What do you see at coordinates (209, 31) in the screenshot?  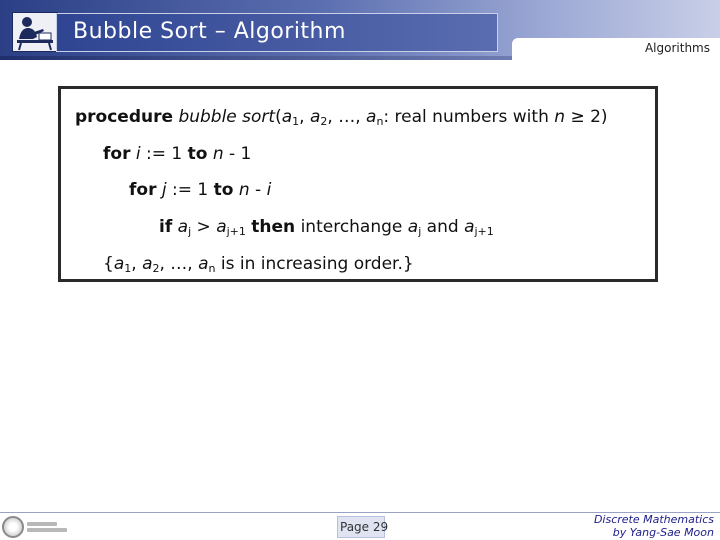 I see `slide-title: Bubble Sort – Algorithm` at bounding box center [209, 31].